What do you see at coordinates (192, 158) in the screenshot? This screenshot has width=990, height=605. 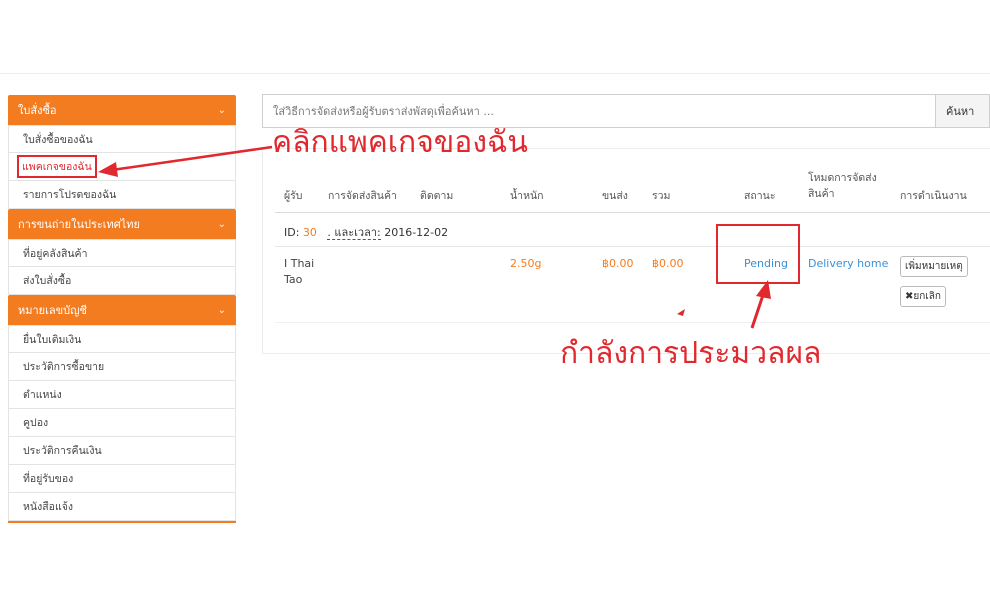 I see `arrow-to-packages` at bounding box center [192, 158].